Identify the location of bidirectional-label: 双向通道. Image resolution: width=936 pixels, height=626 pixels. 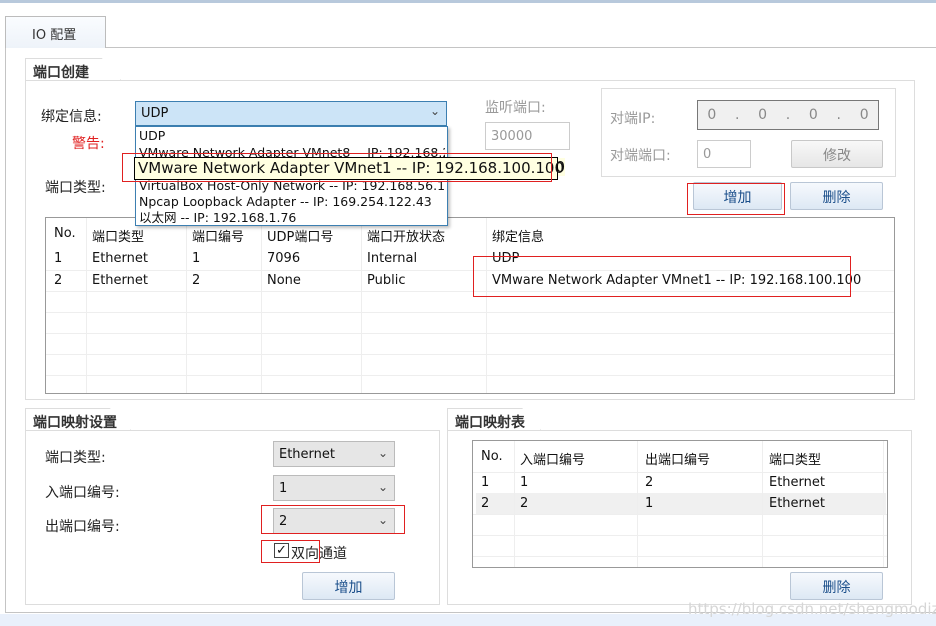
(319, 554).